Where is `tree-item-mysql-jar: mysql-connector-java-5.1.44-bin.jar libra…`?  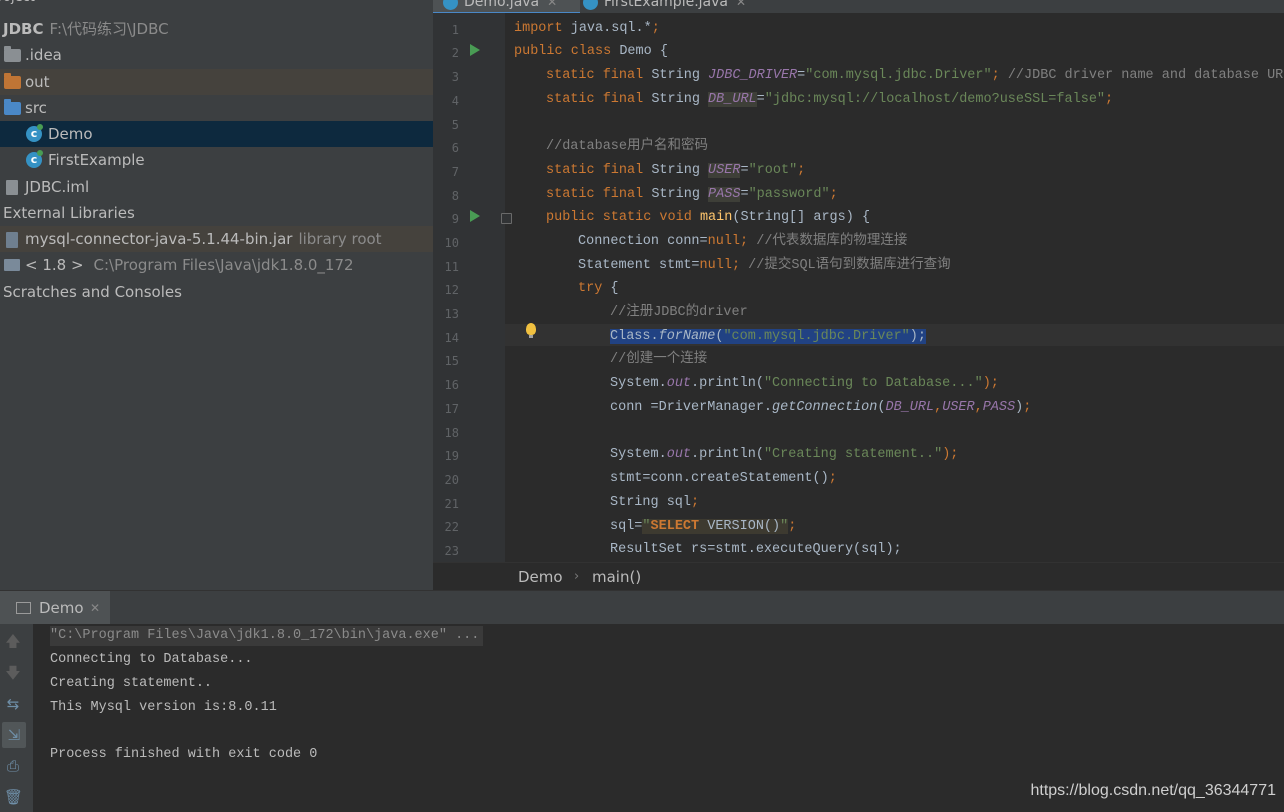 tree-item-mysql-jar: mysql-connector-java-5.1.44-bin.jar libra… is located at coordinates (216, 239).